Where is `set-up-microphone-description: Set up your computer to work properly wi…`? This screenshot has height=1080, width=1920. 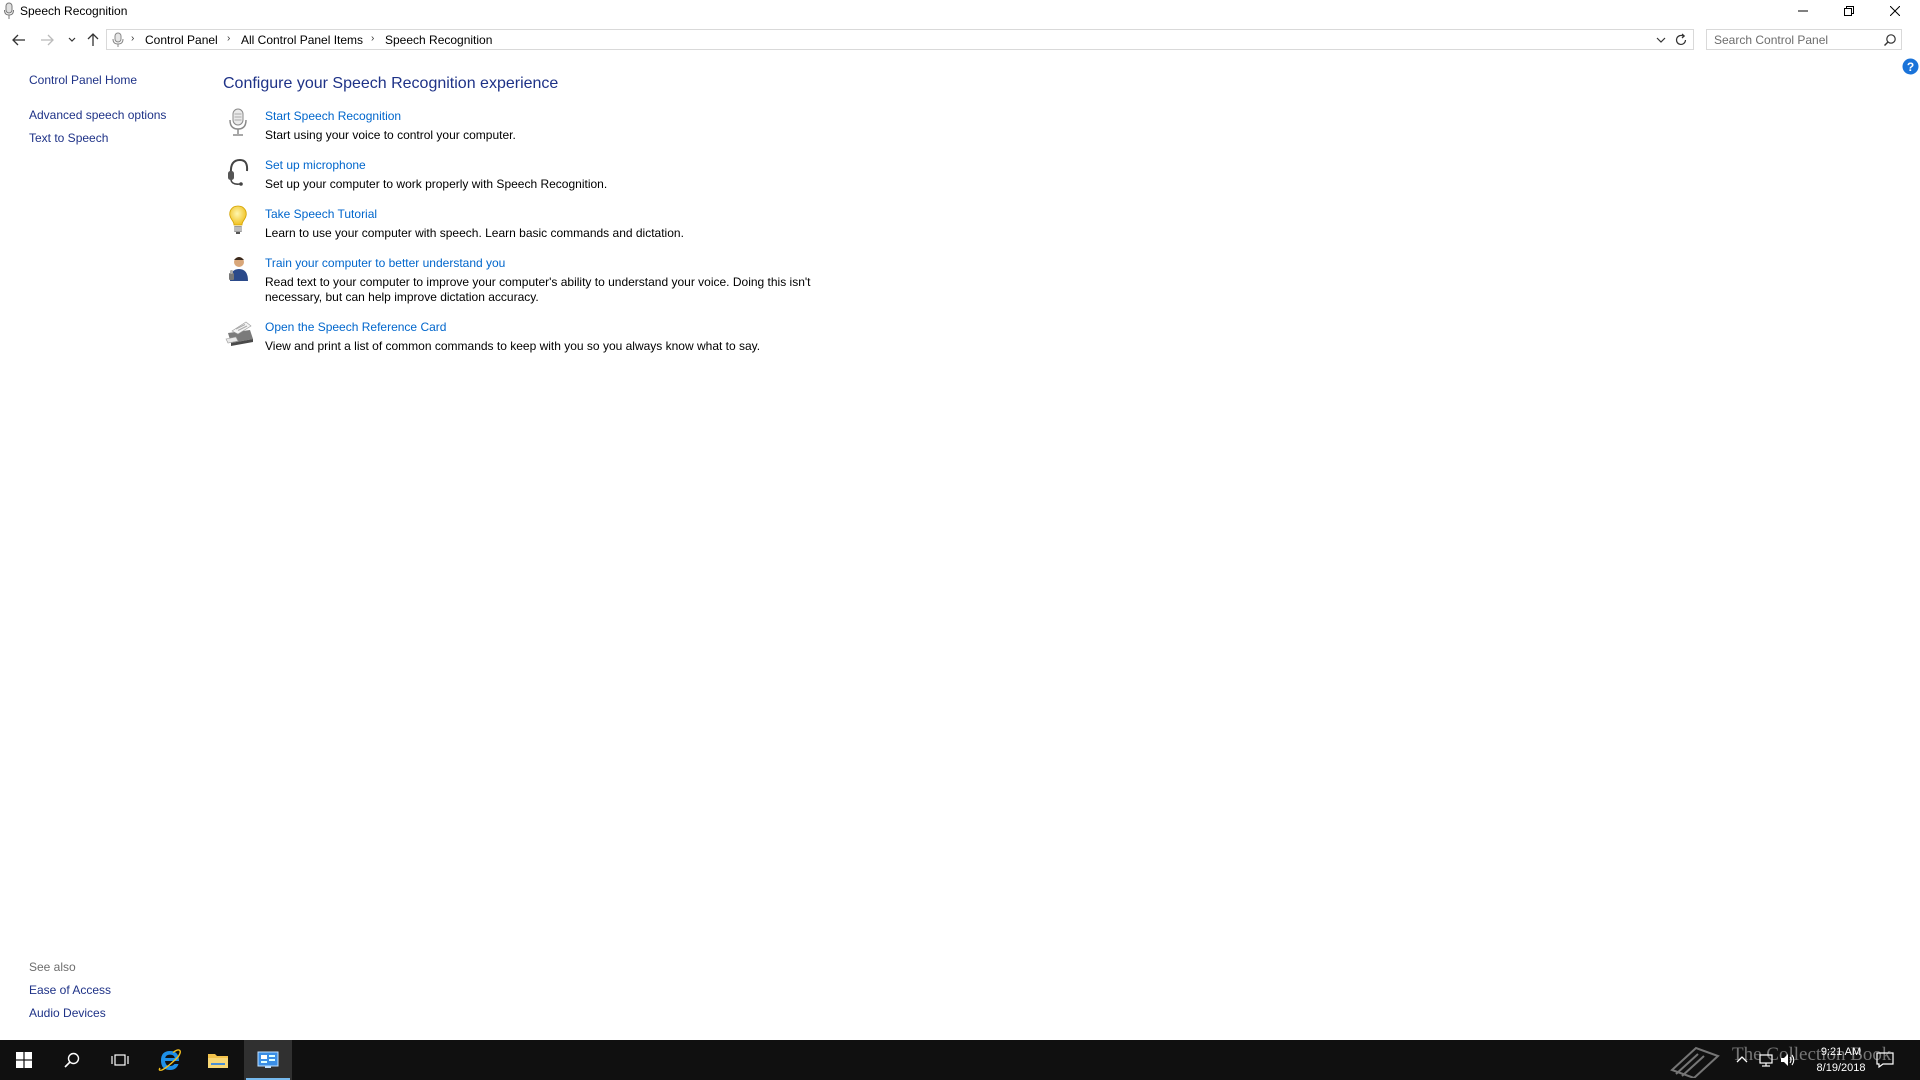
set-up-microphone-description: Set up your computer to work properly wi… is located at coordinates (436, 184).